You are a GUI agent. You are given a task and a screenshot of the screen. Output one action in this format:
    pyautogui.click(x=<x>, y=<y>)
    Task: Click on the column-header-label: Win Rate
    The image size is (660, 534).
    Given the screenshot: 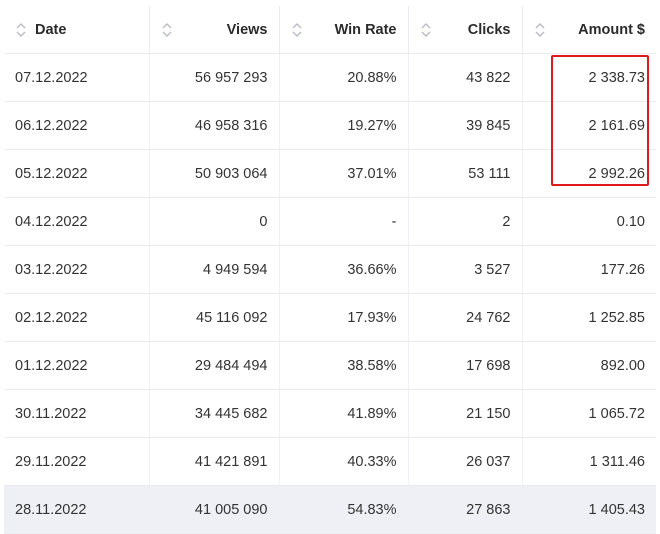 What is the action you would take?
    pyautogui.click(x=365, y=29)
    